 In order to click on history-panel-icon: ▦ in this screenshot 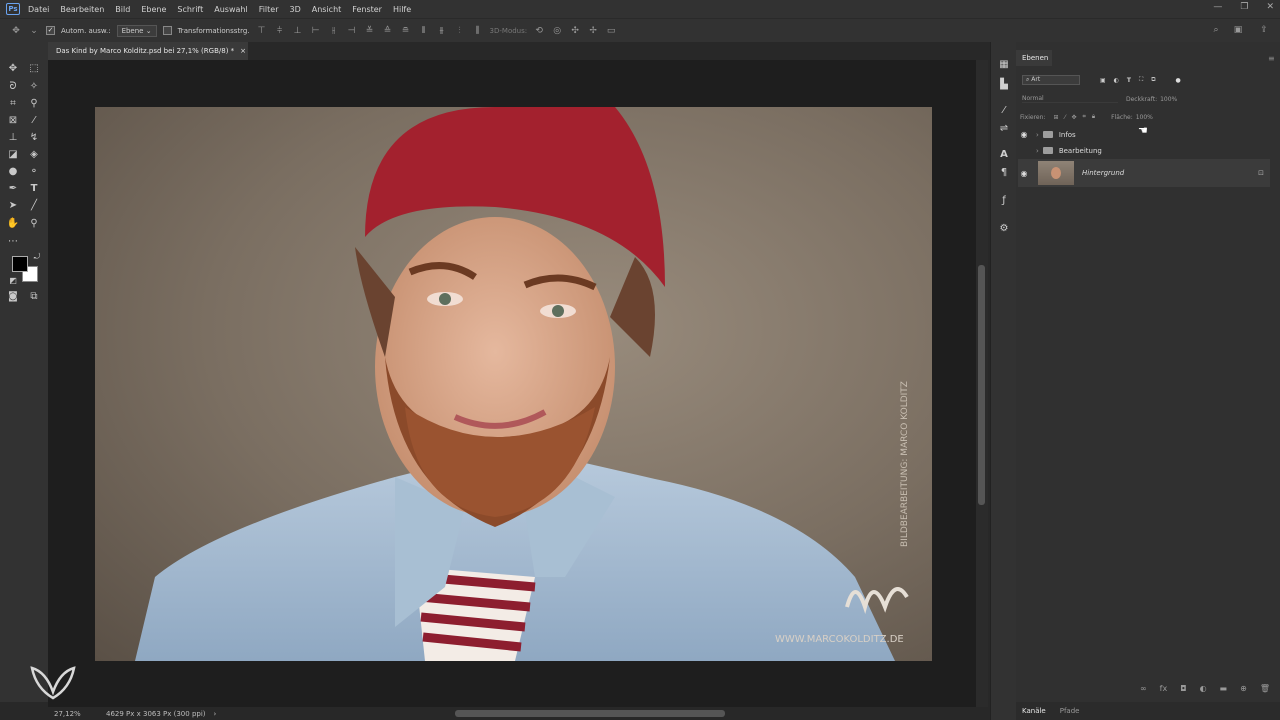, I will do `click(1004, 65)`.